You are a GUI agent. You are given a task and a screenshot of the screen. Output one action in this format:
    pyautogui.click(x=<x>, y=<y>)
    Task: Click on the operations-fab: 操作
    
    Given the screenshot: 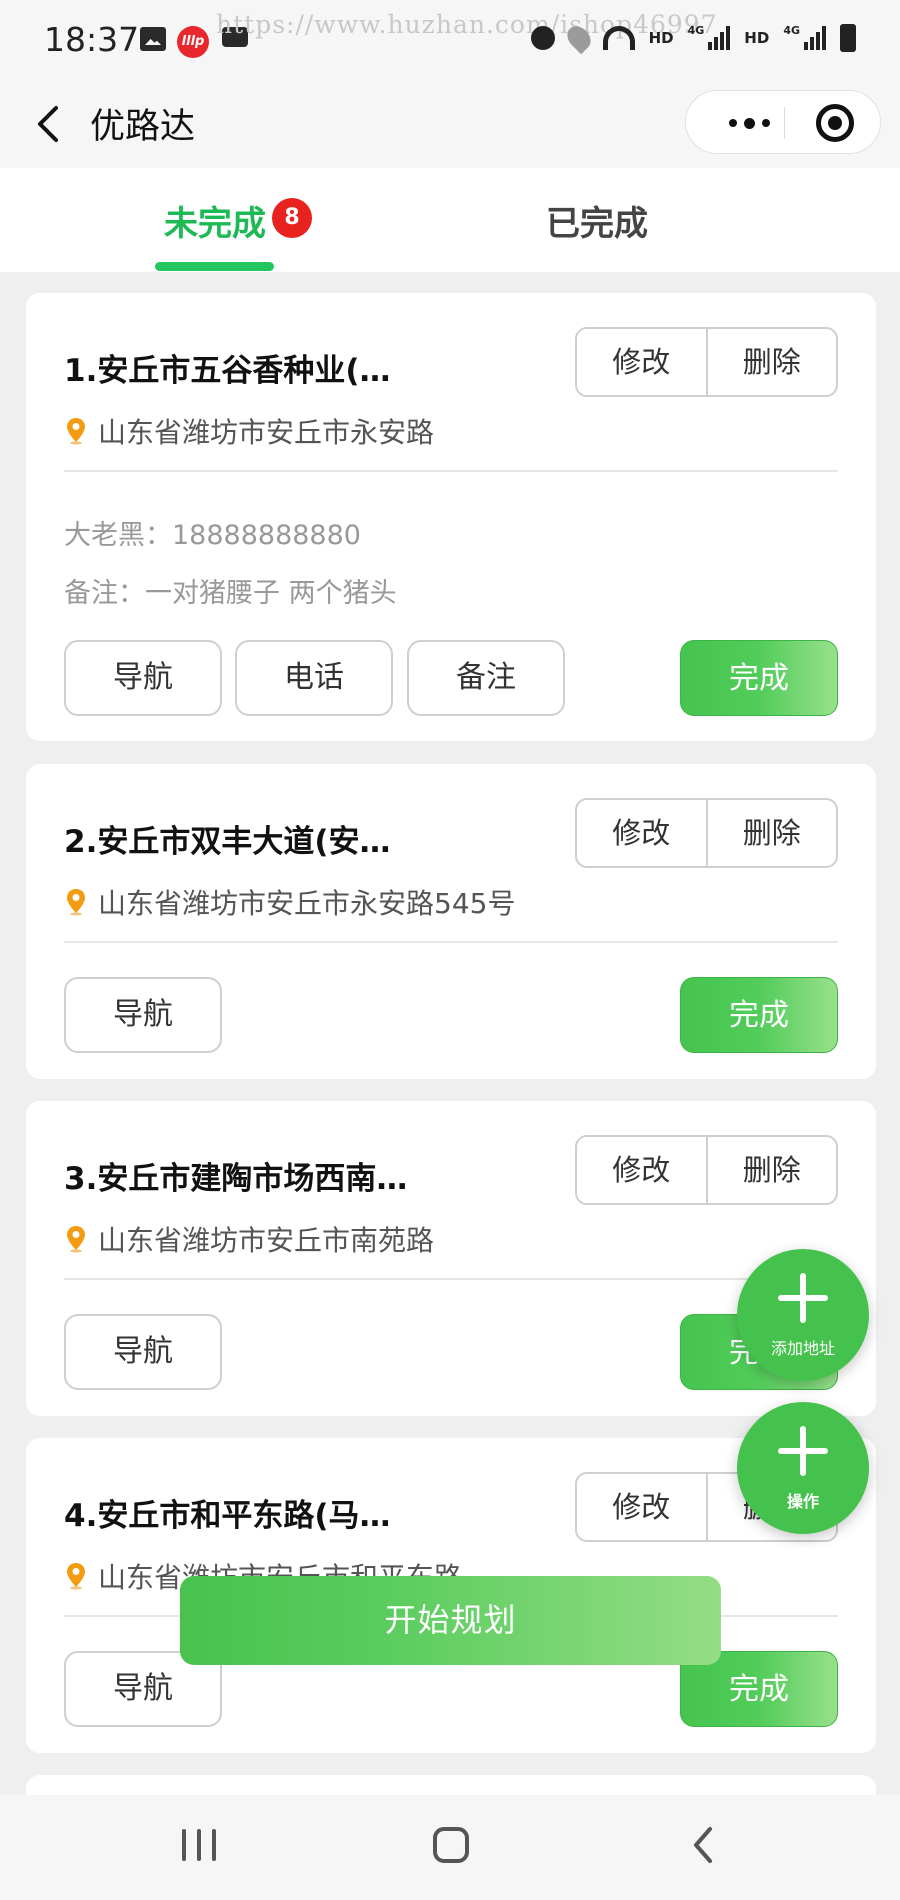 What is the action you would take?
    pyautogui.click(x=803, y=1468)
    